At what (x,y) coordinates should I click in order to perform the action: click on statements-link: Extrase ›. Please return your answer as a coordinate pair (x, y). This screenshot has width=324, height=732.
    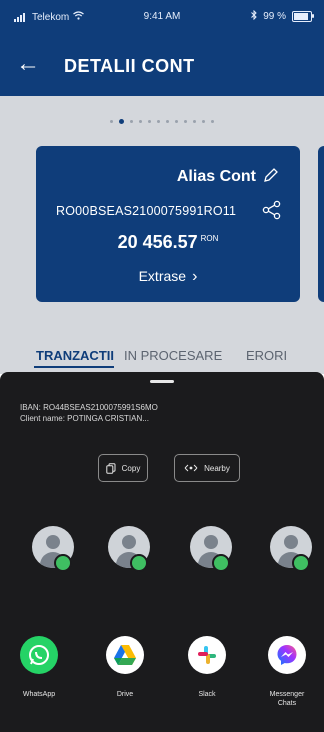
    Looking at the image, I should click on (168, 277).